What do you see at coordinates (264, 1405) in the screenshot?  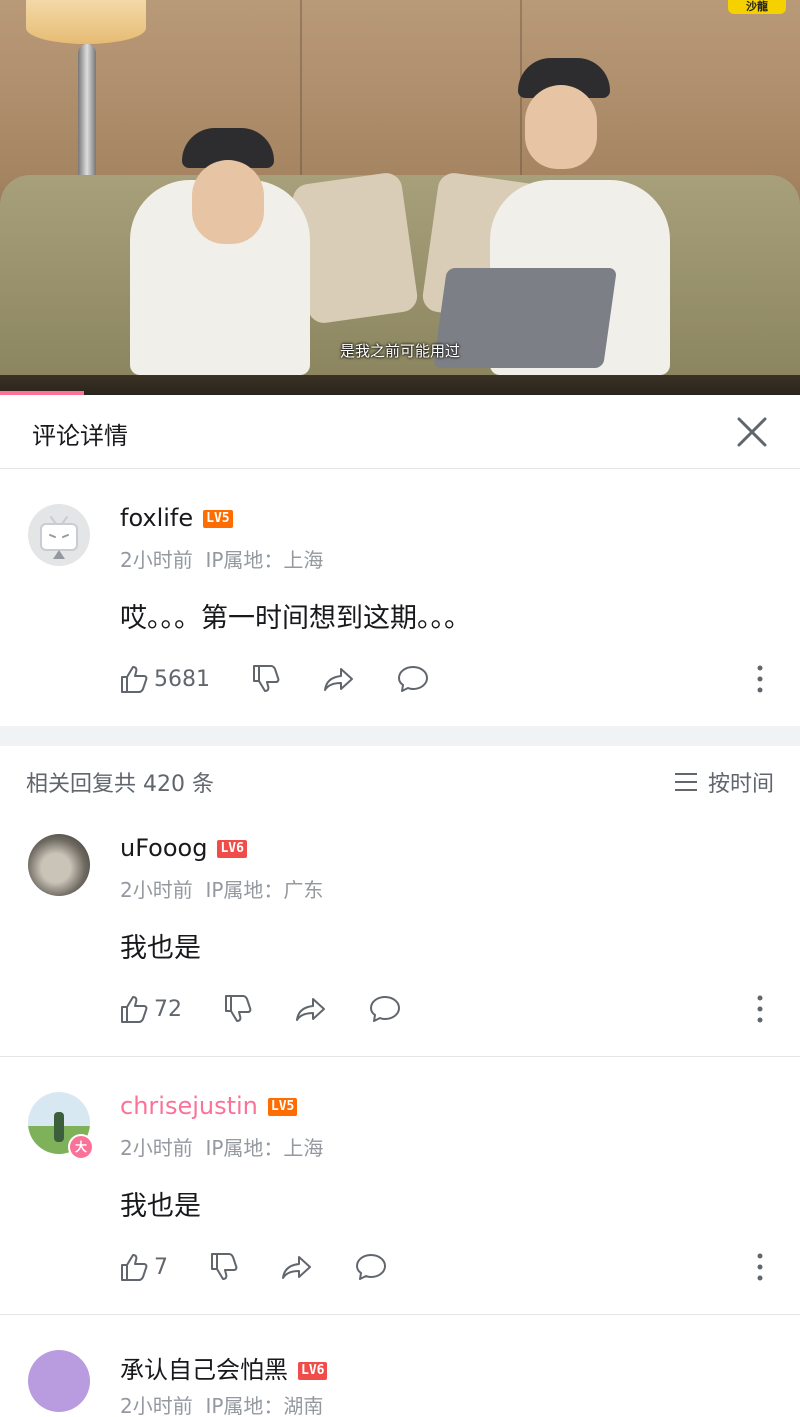 I see `ip-location: IP属地：湖南` at bounding box center [264, 1405].